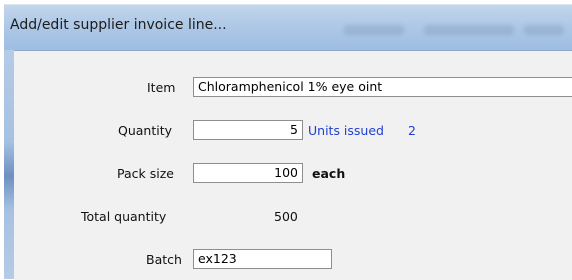 This screenshot has height=280, width=572. Describe the element at coordinates (248, 173) in the screenshot. I see `pack-size-field: 100` at that location.